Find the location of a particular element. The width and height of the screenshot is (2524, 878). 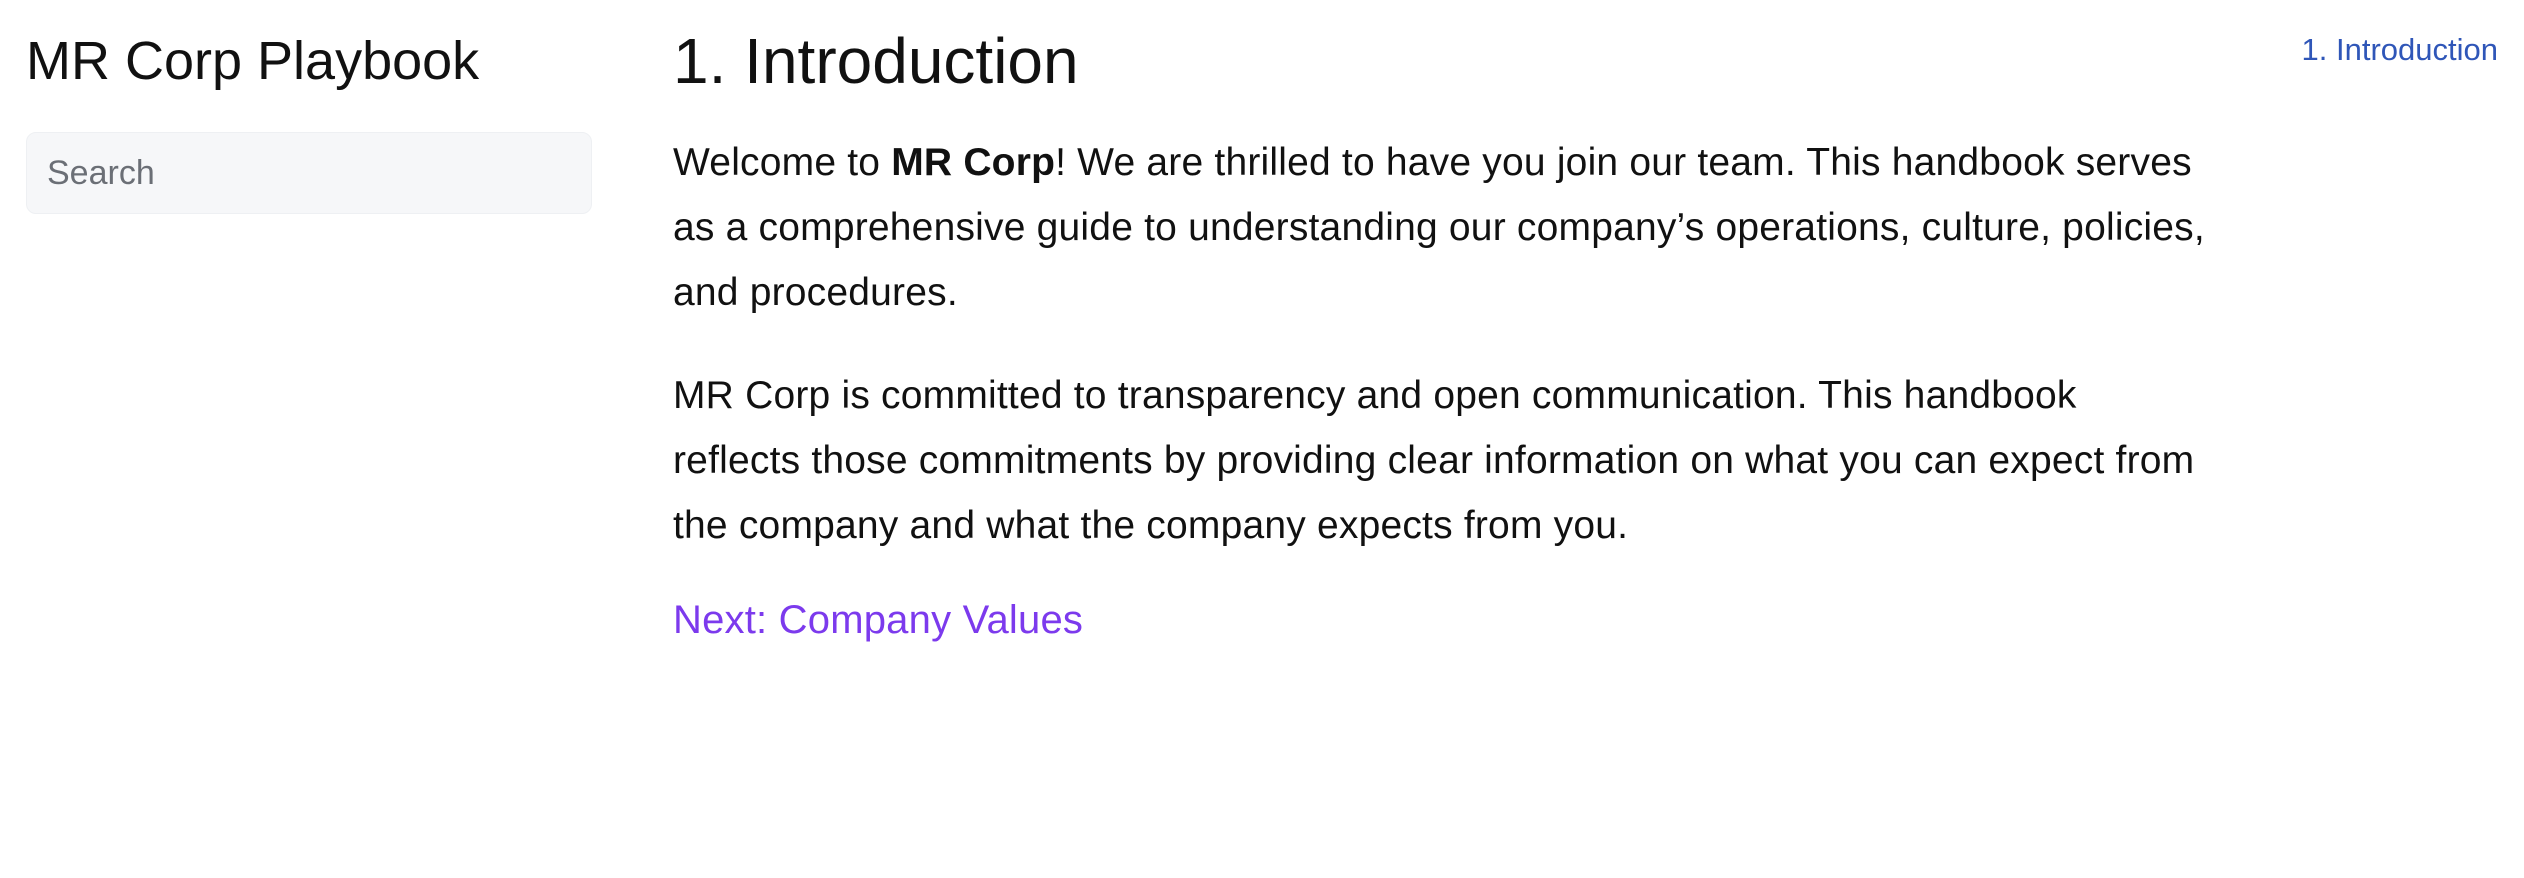

search-input is located at coordinates (309, 173).